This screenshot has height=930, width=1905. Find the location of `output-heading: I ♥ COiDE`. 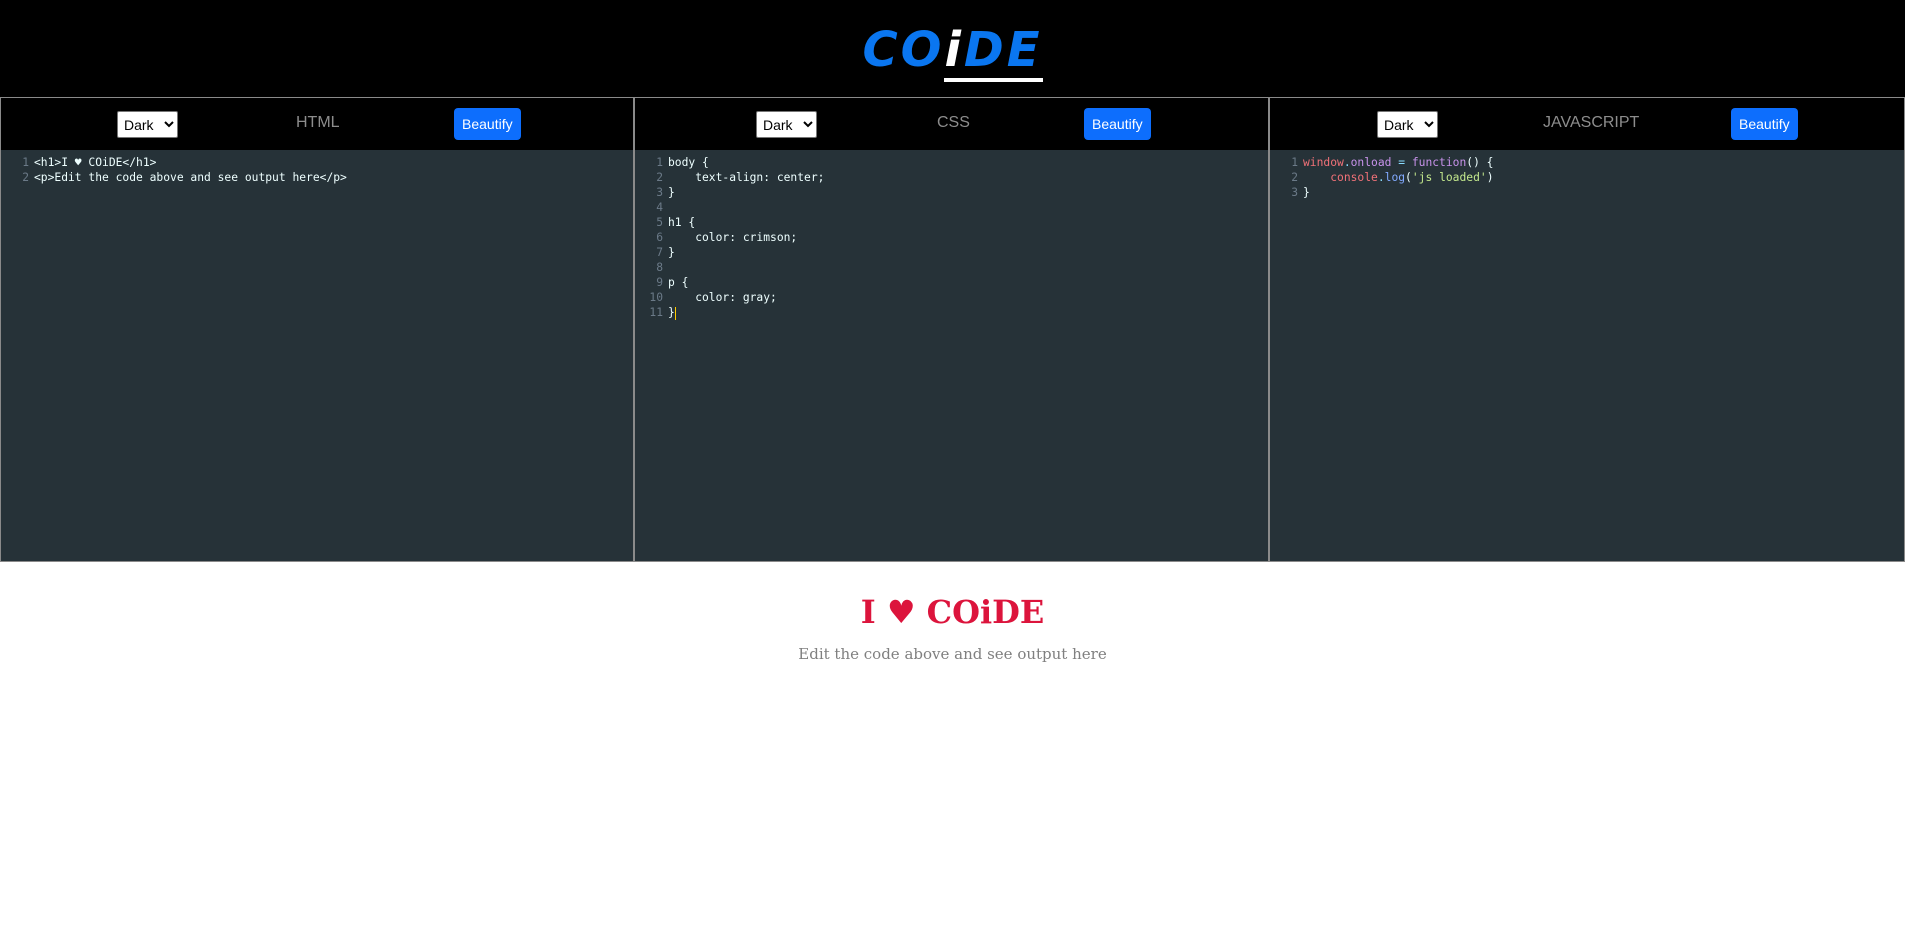

output-heading: I ♥ COiDE is located at coordinates (952, 612).